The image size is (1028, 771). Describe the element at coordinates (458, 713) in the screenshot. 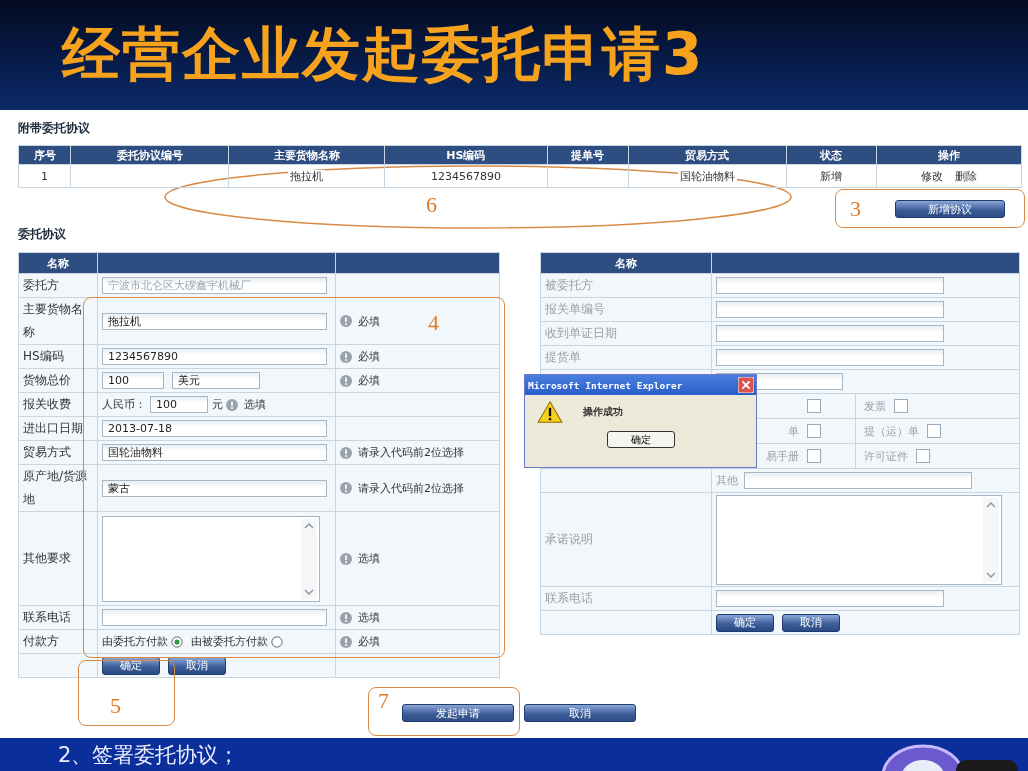

I see `action-button: 发起申请` at that location.